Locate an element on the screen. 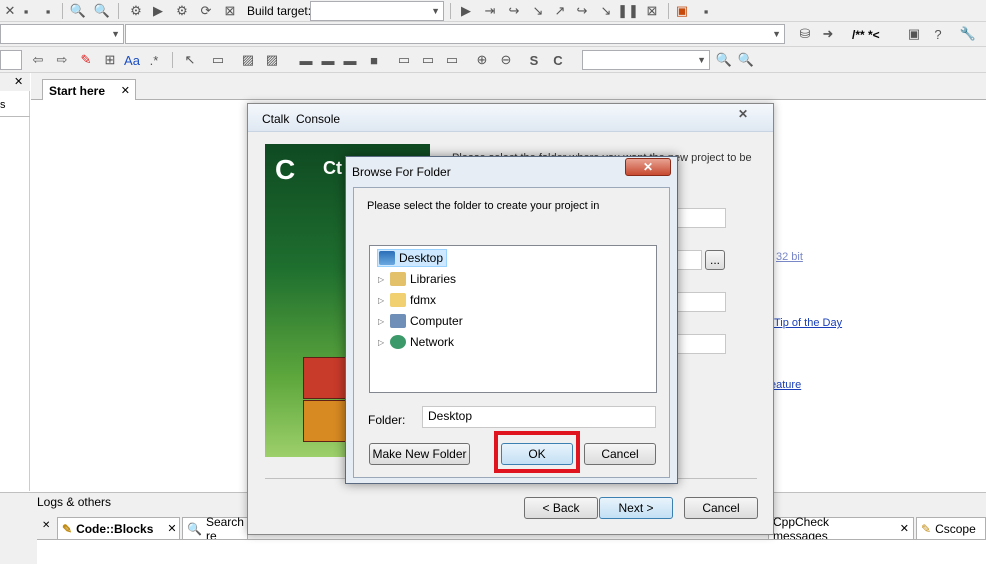 This screenshot has width=986, height=565. log-tab-cscope: ✎ Cscope is located at coordinates (951, 528).